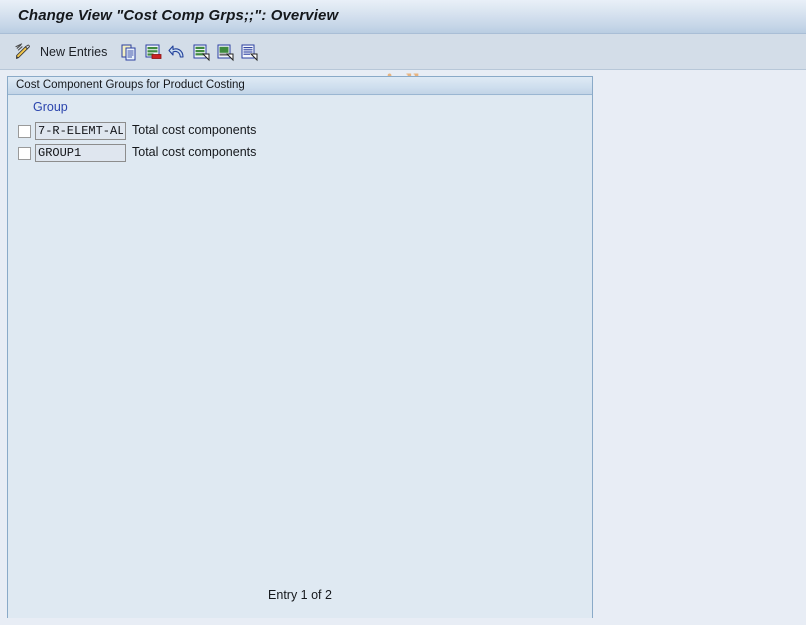  I want to click on delete-button, so click(153, 52).